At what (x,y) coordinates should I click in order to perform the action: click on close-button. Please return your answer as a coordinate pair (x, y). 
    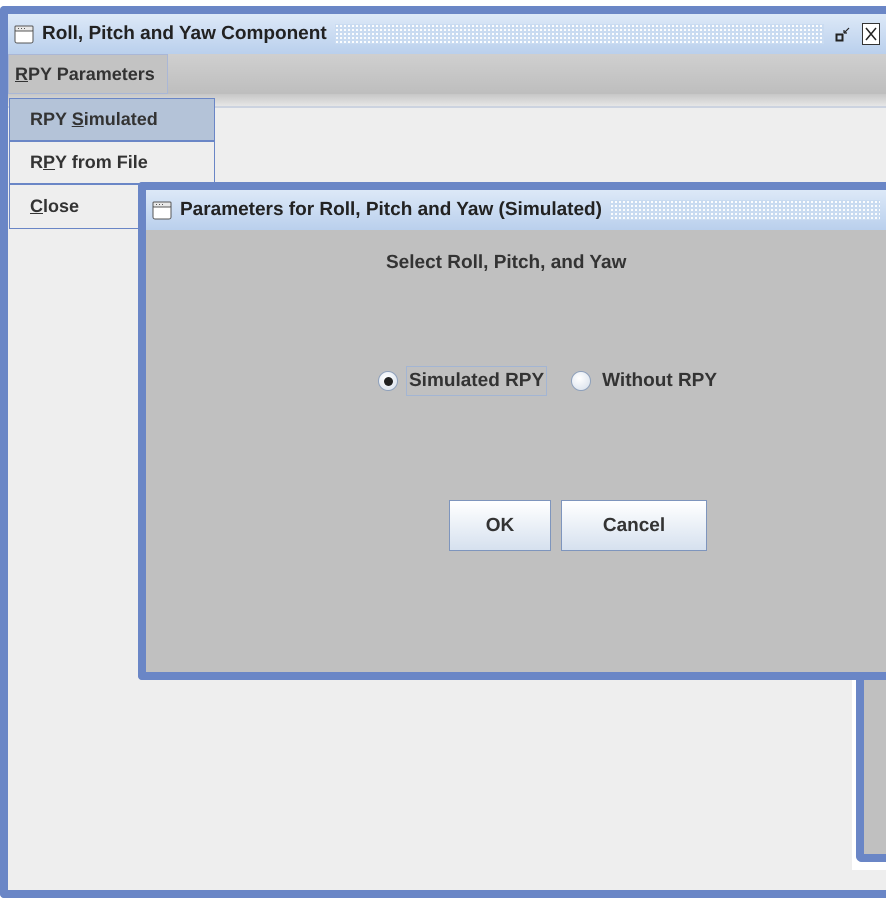
    Looking at the image, I should click on (871, 34).